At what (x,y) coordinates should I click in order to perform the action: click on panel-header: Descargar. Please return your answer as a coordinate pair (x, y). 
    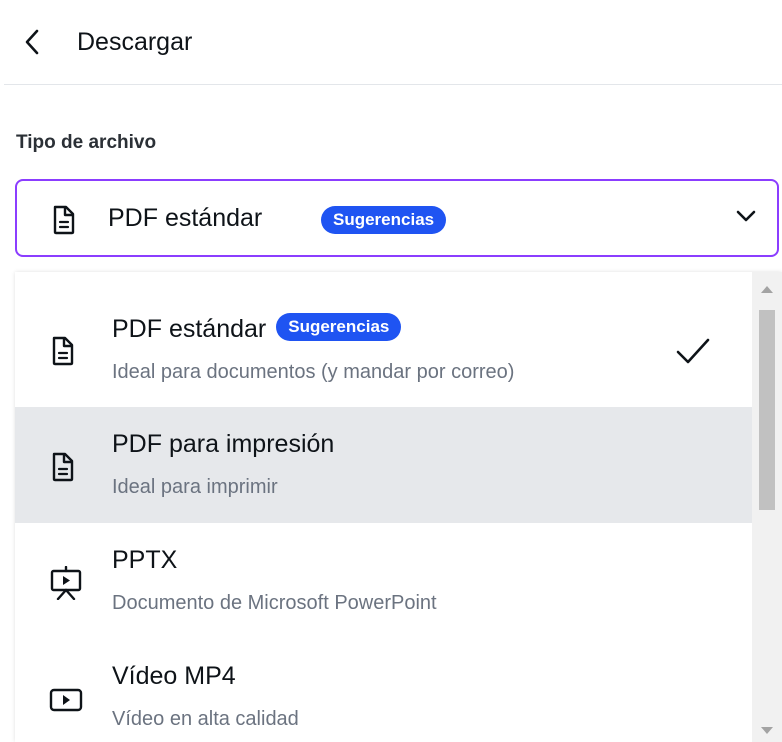
    Looking at the image, I should click on (393, 42).